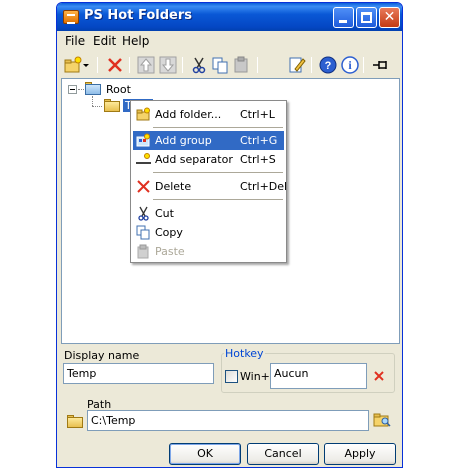 The width and height of the screenshot is (460, 470). I want to click on move-up-button, so click(146, 65).